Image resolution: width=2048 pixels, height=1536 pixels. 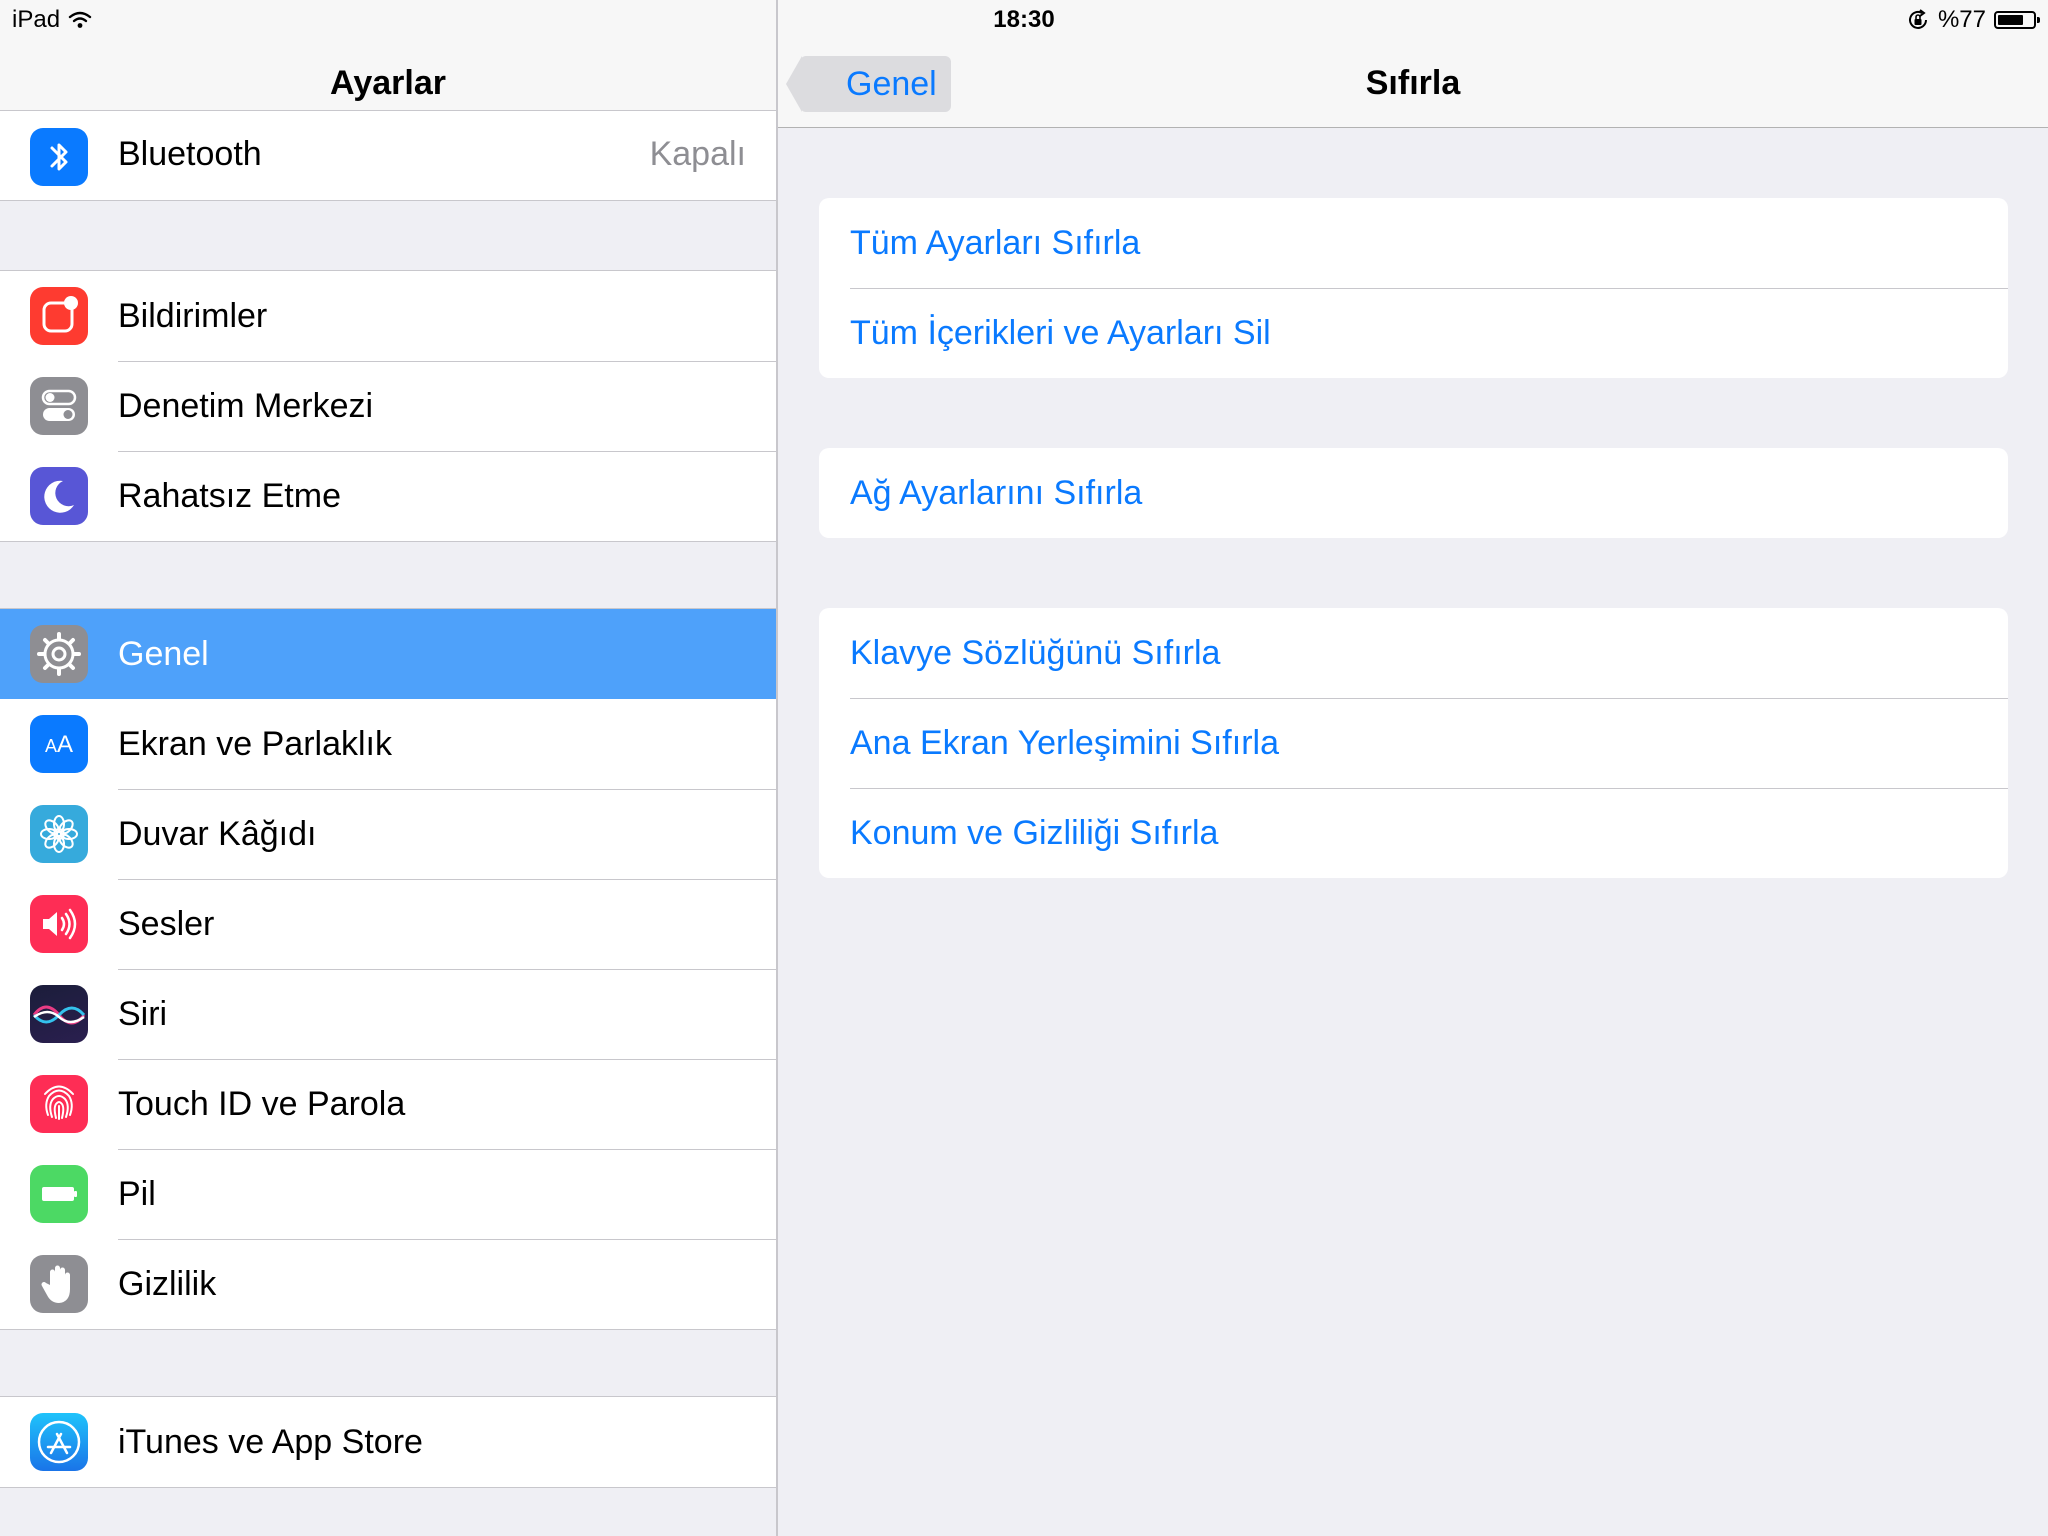 I want to click on status-right: %77, so click(x=1973, y=20).